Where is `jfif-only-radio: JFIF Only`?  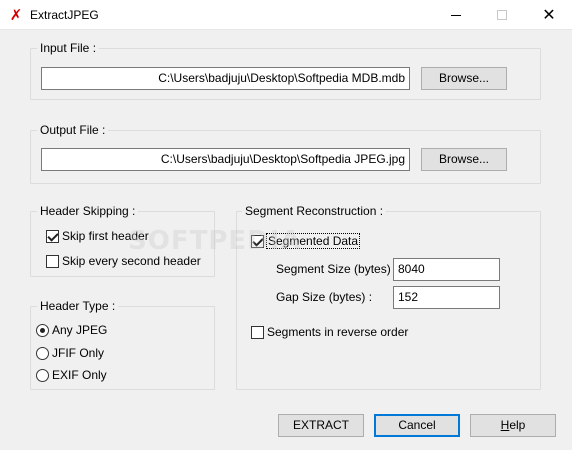 jfif-only-radio: JFIF Only is located at coordinates (70, 353).